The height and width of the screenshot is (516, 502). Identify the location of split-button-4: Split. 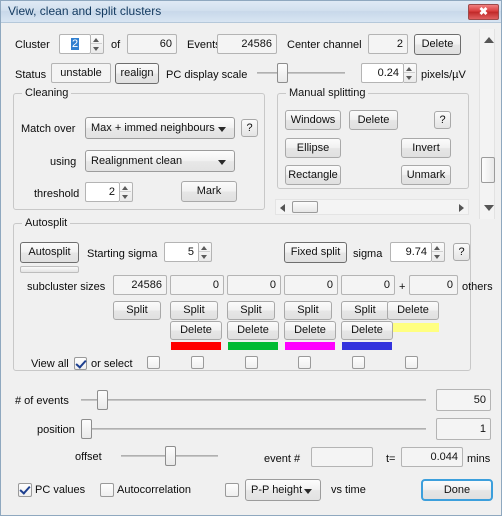
(365, 310).